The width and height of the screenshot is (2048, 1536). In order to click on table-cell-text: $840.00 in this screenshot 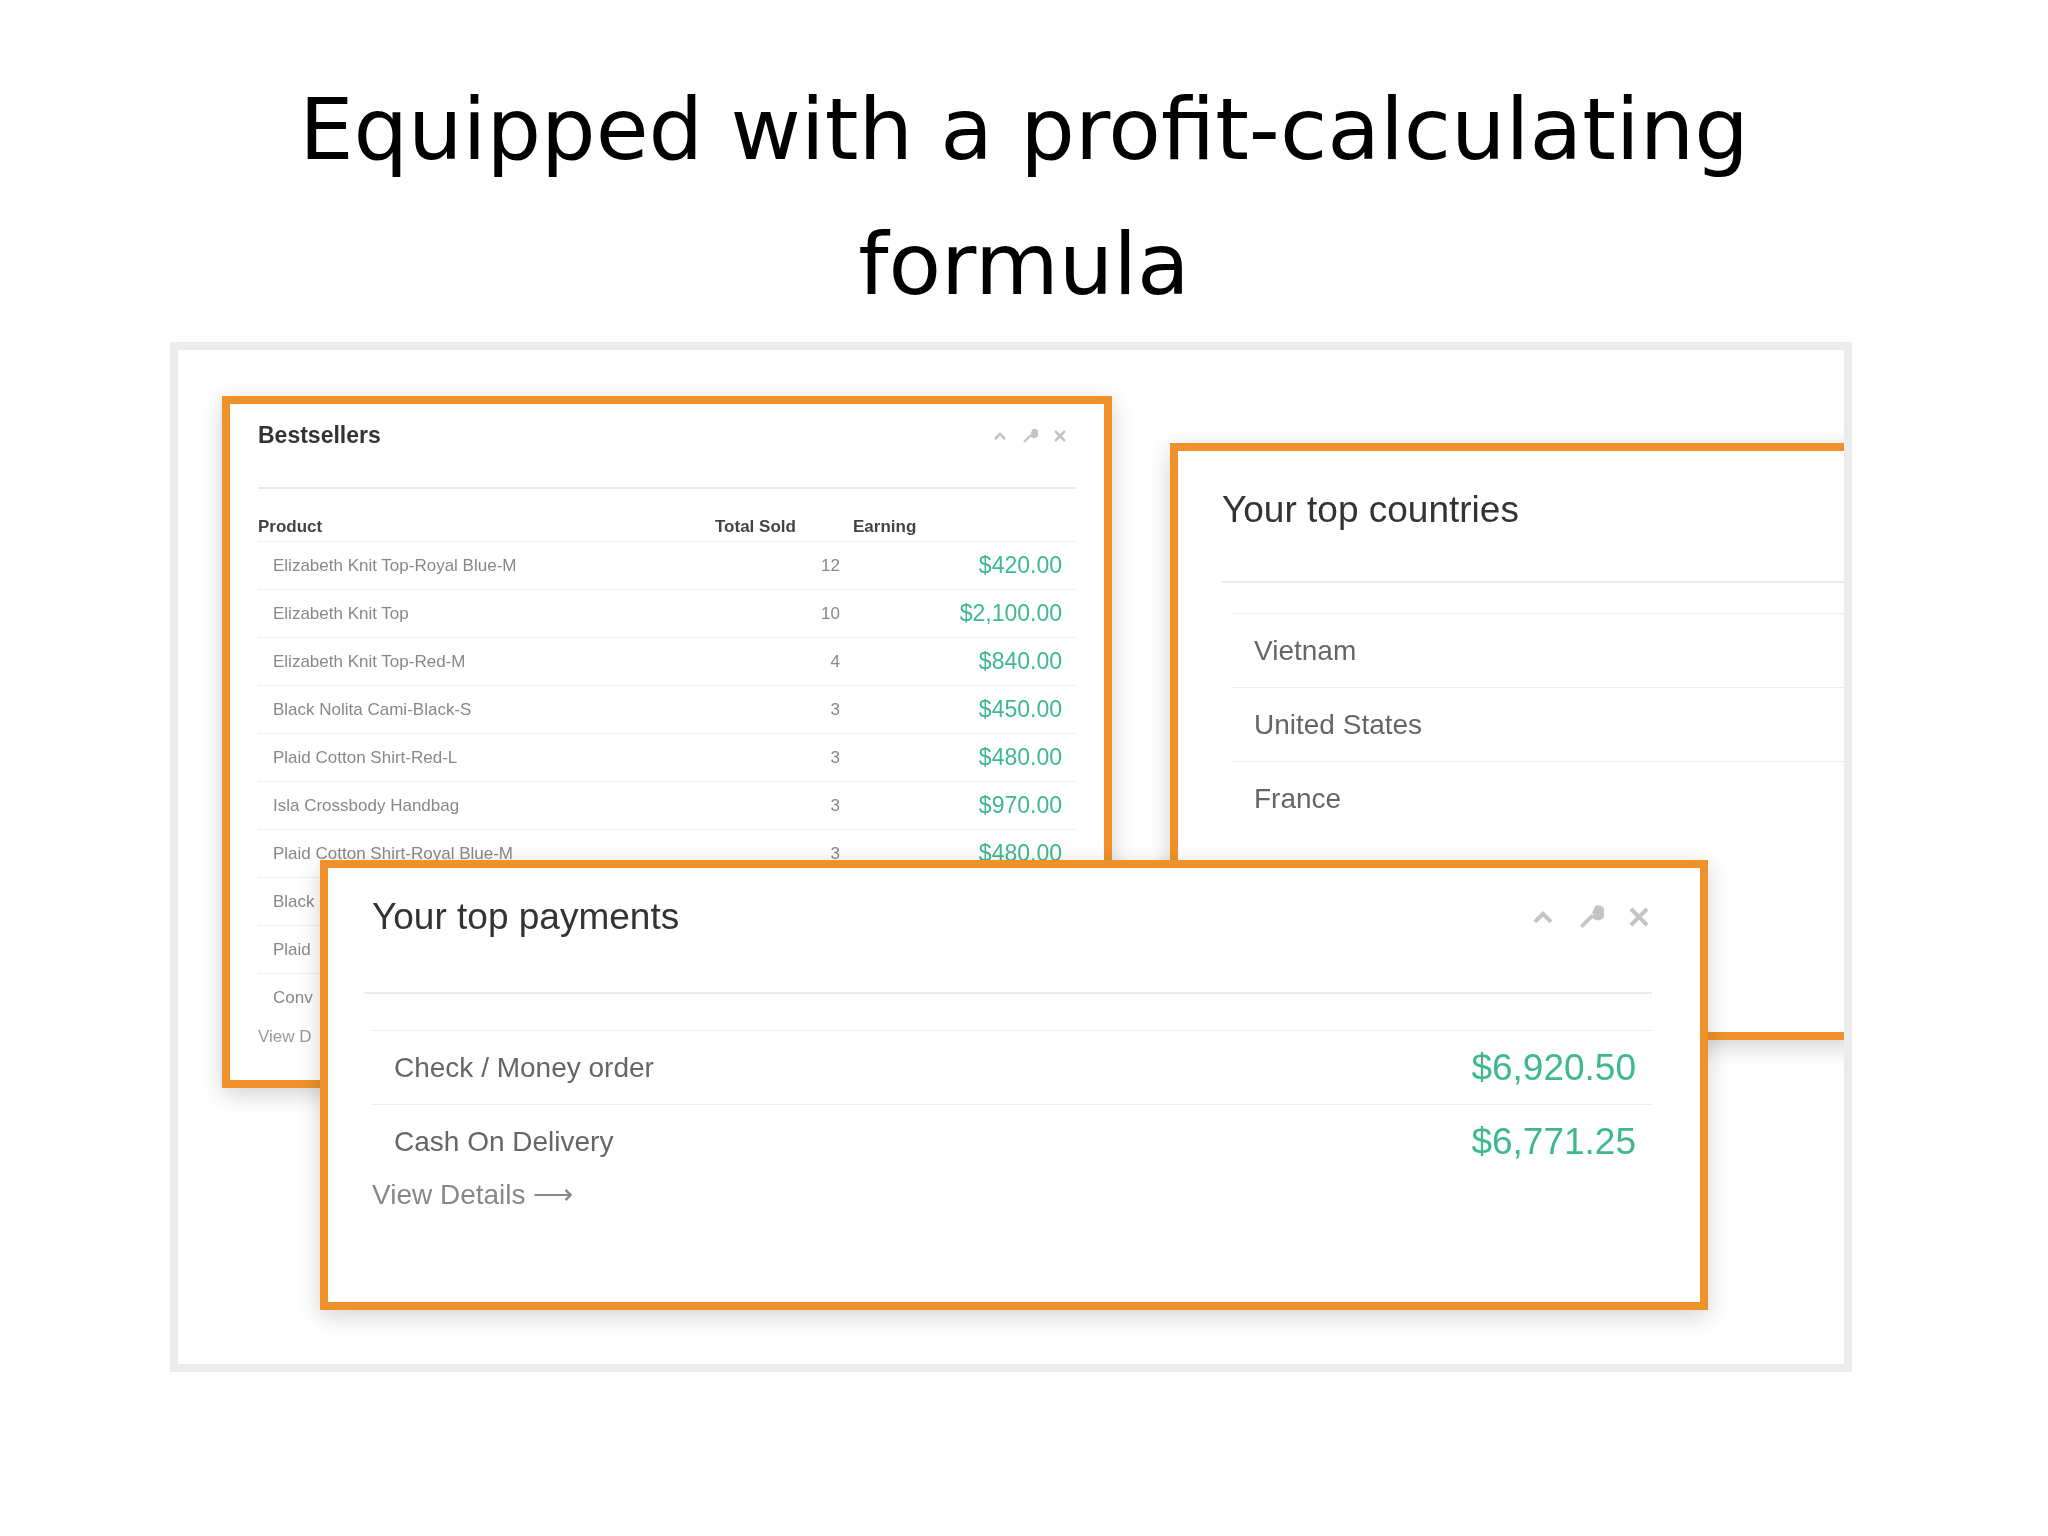, I will do `click(1020, 661)`.